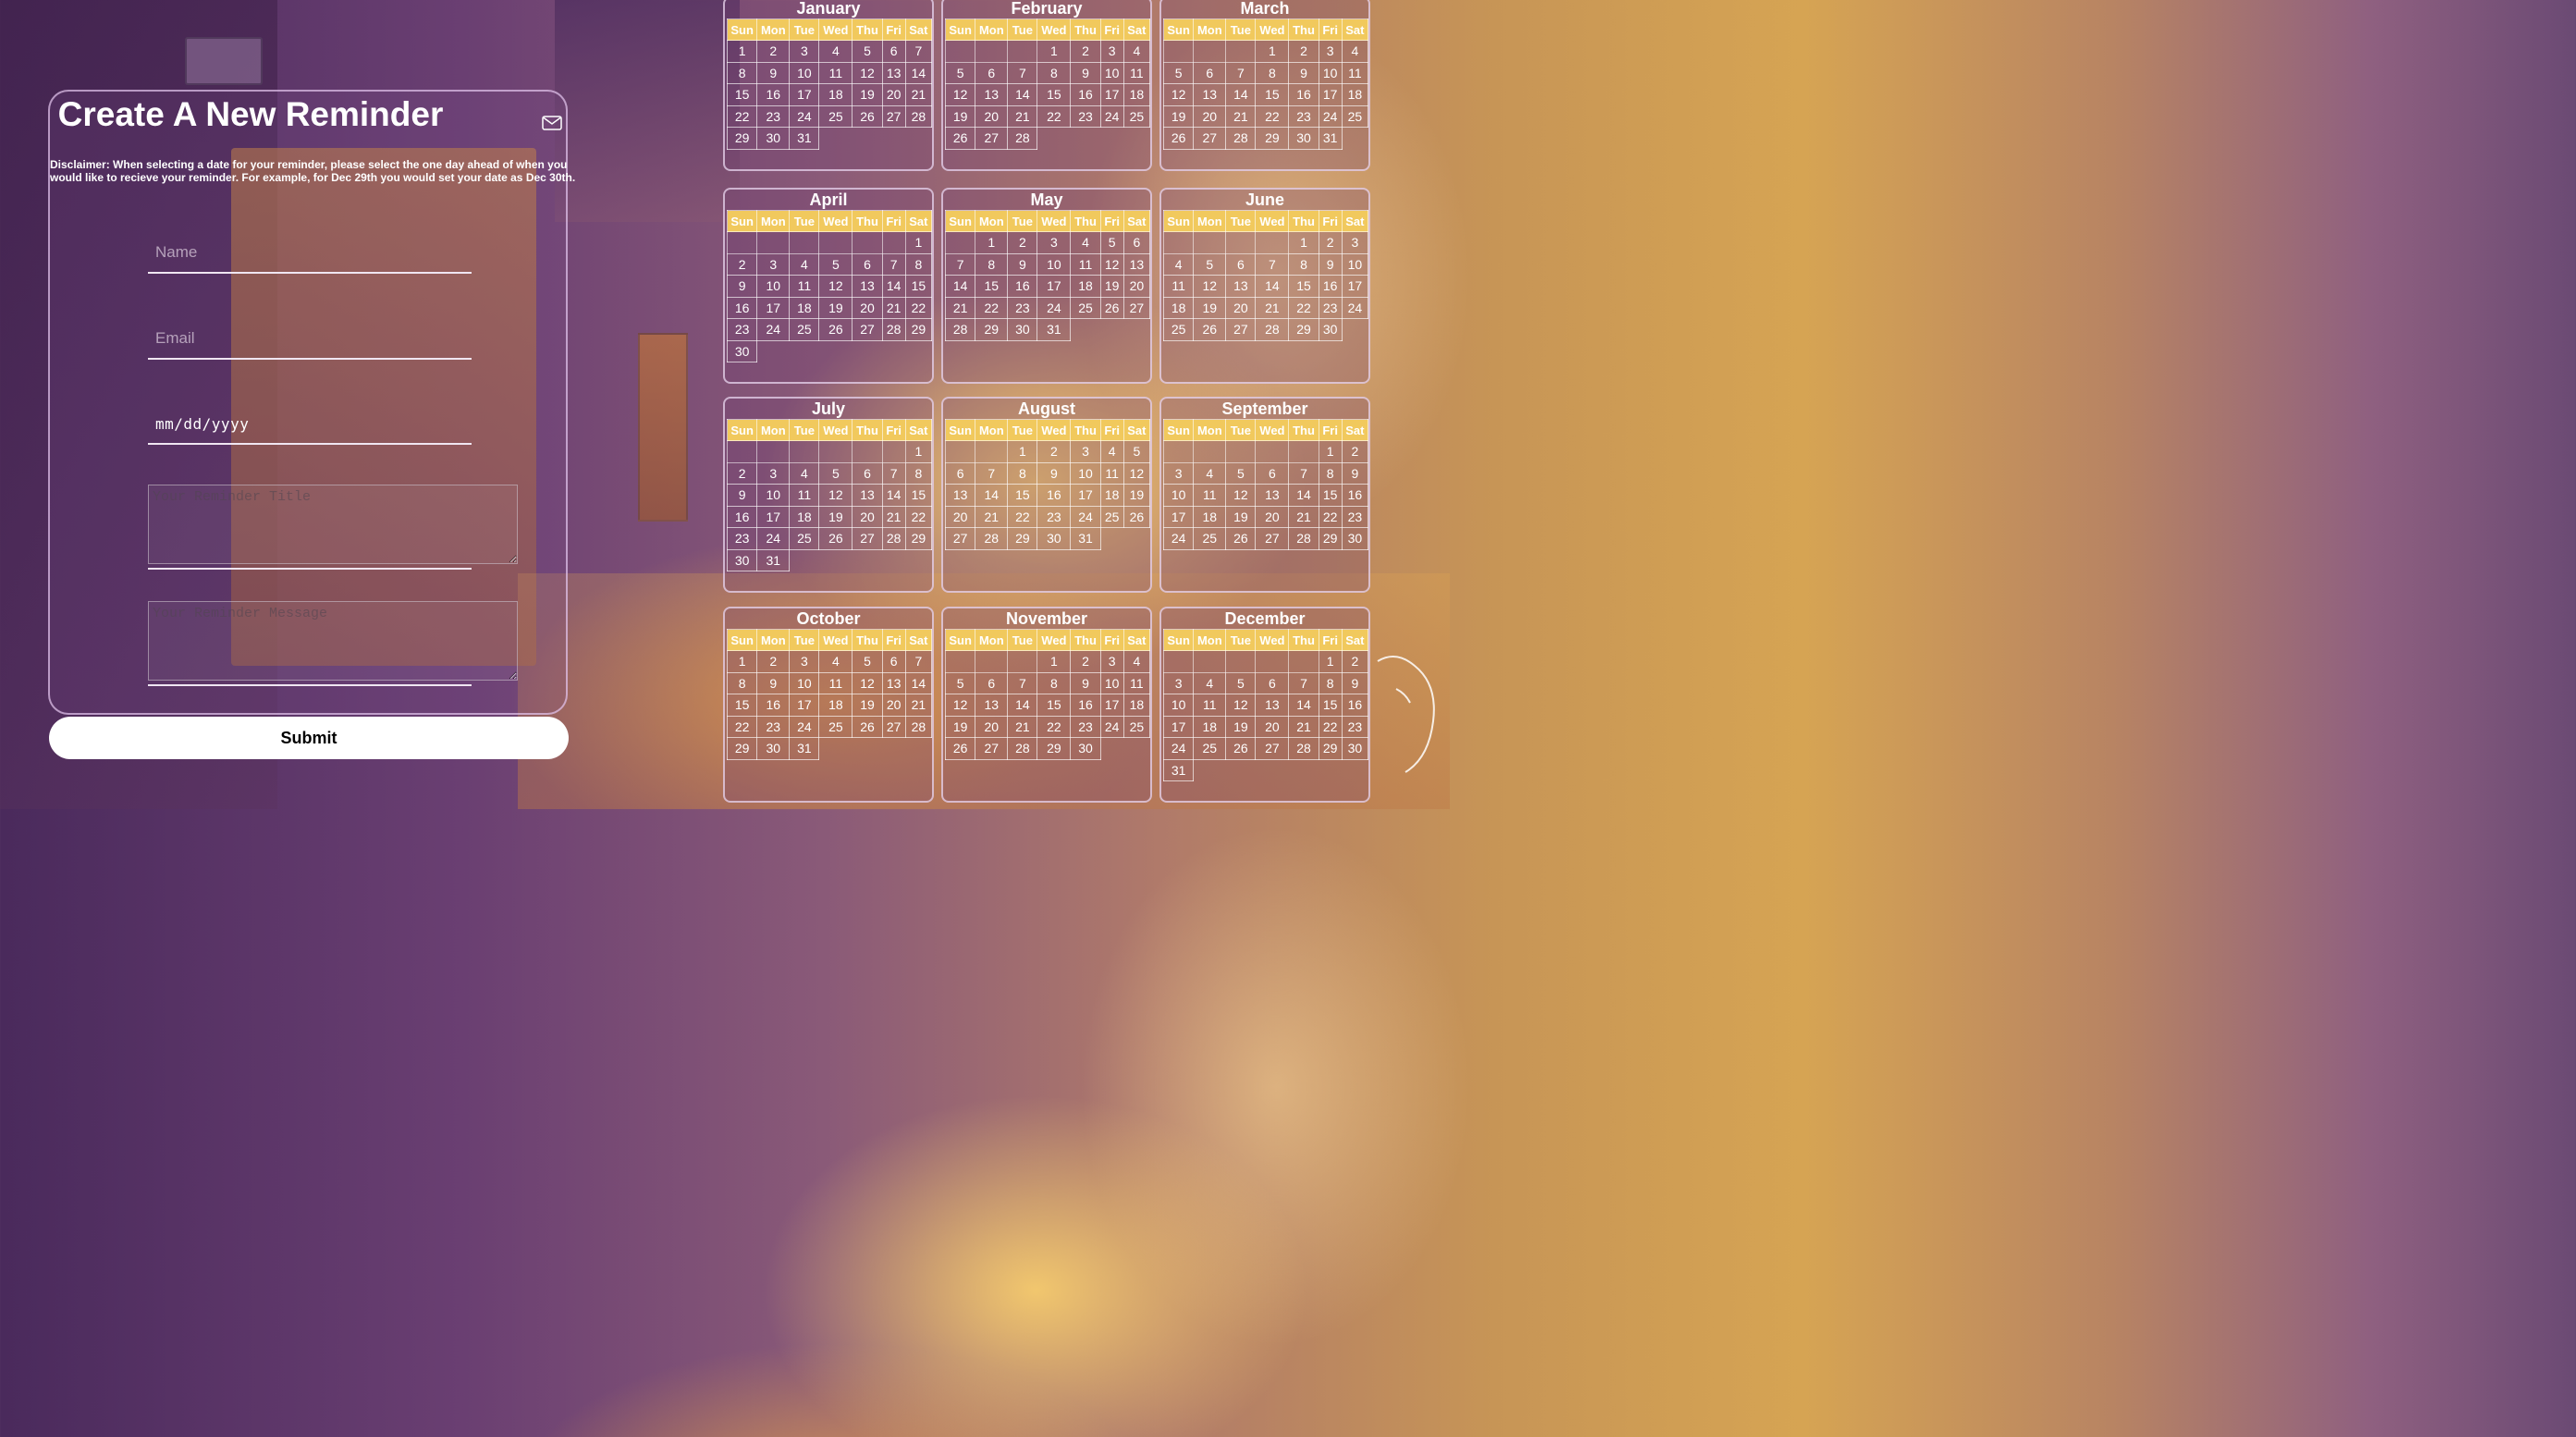 The width and height of the screenshot is (2576, 1437). What do you see at coordinates (960, 538) in the screenshot?
I see `day-cell: 27` at bounding box center [960, 538].